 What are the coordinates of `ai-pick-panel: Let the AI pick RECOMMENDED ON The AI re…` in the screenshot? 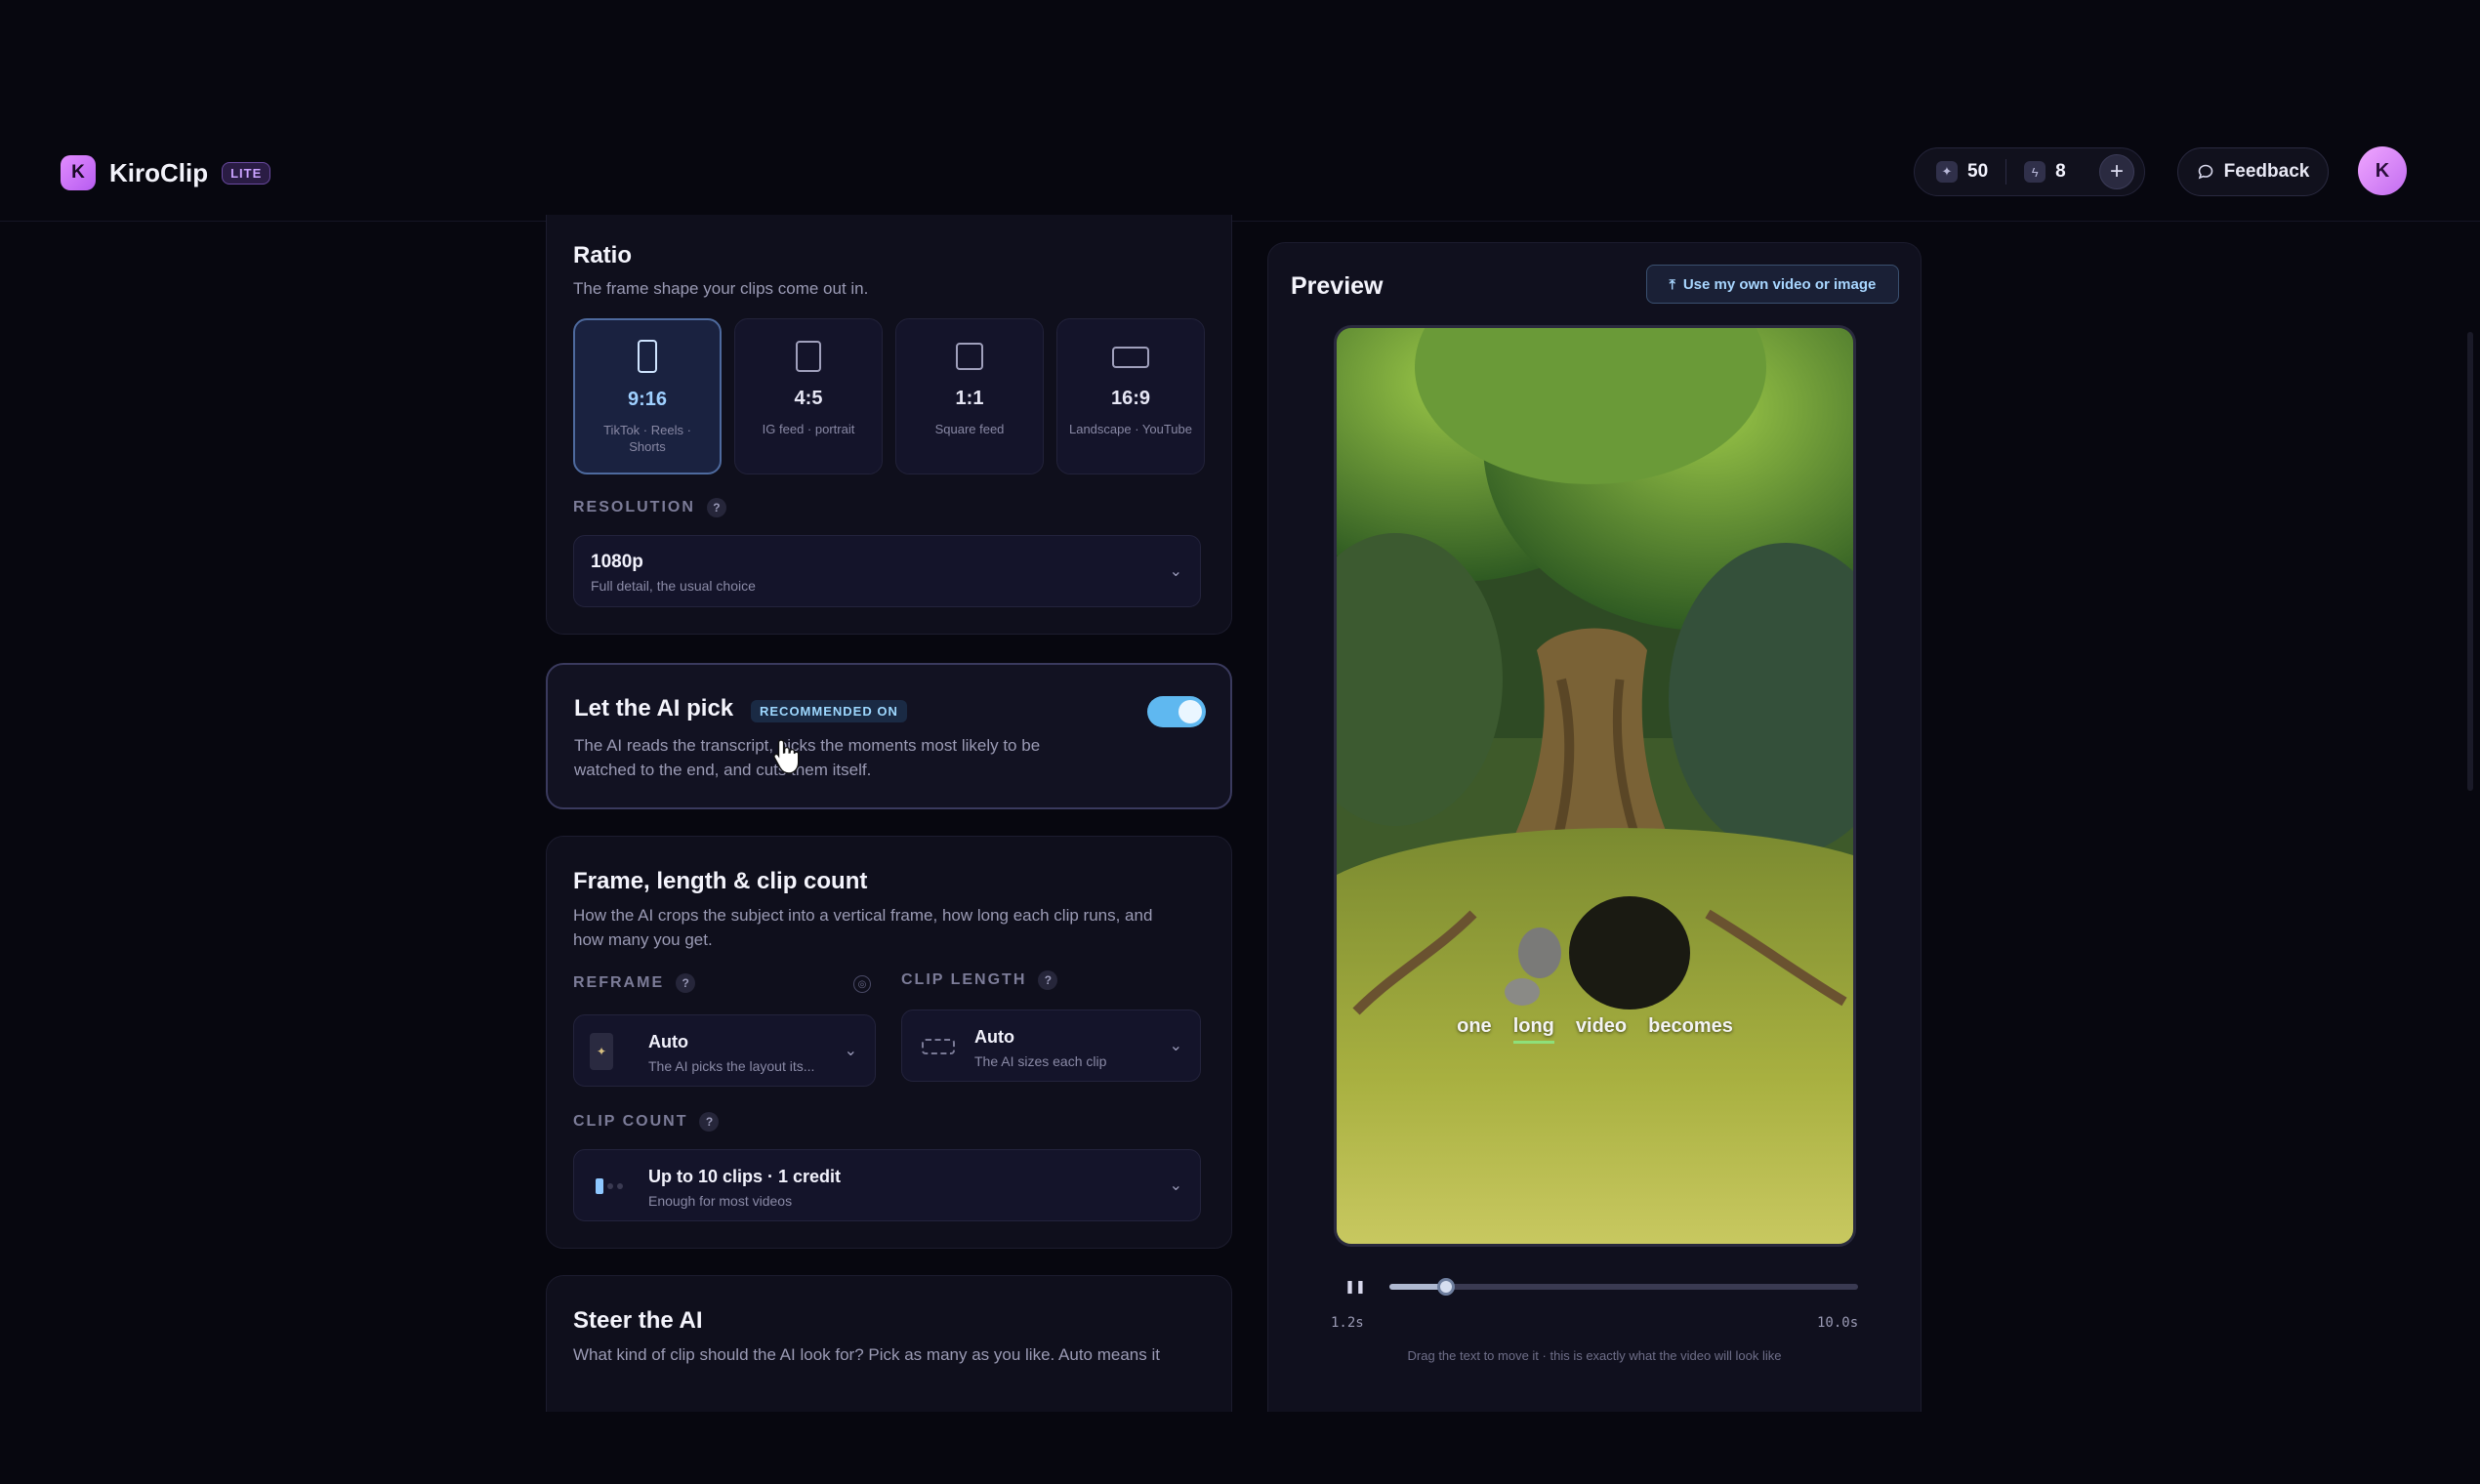 It's located at (889, 736).